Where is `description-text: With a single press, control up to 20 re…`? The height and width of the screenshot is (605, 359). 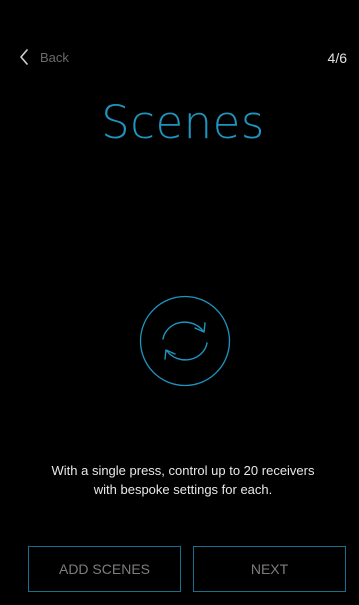 description-text: With a single press, control up to 20 re… is located at coordinates (183, 480).